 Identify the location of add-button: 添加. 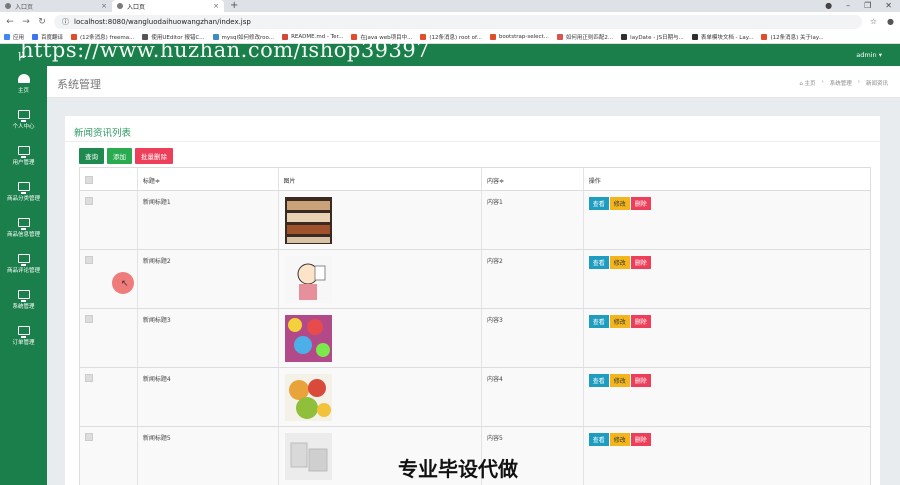
(119, 156).